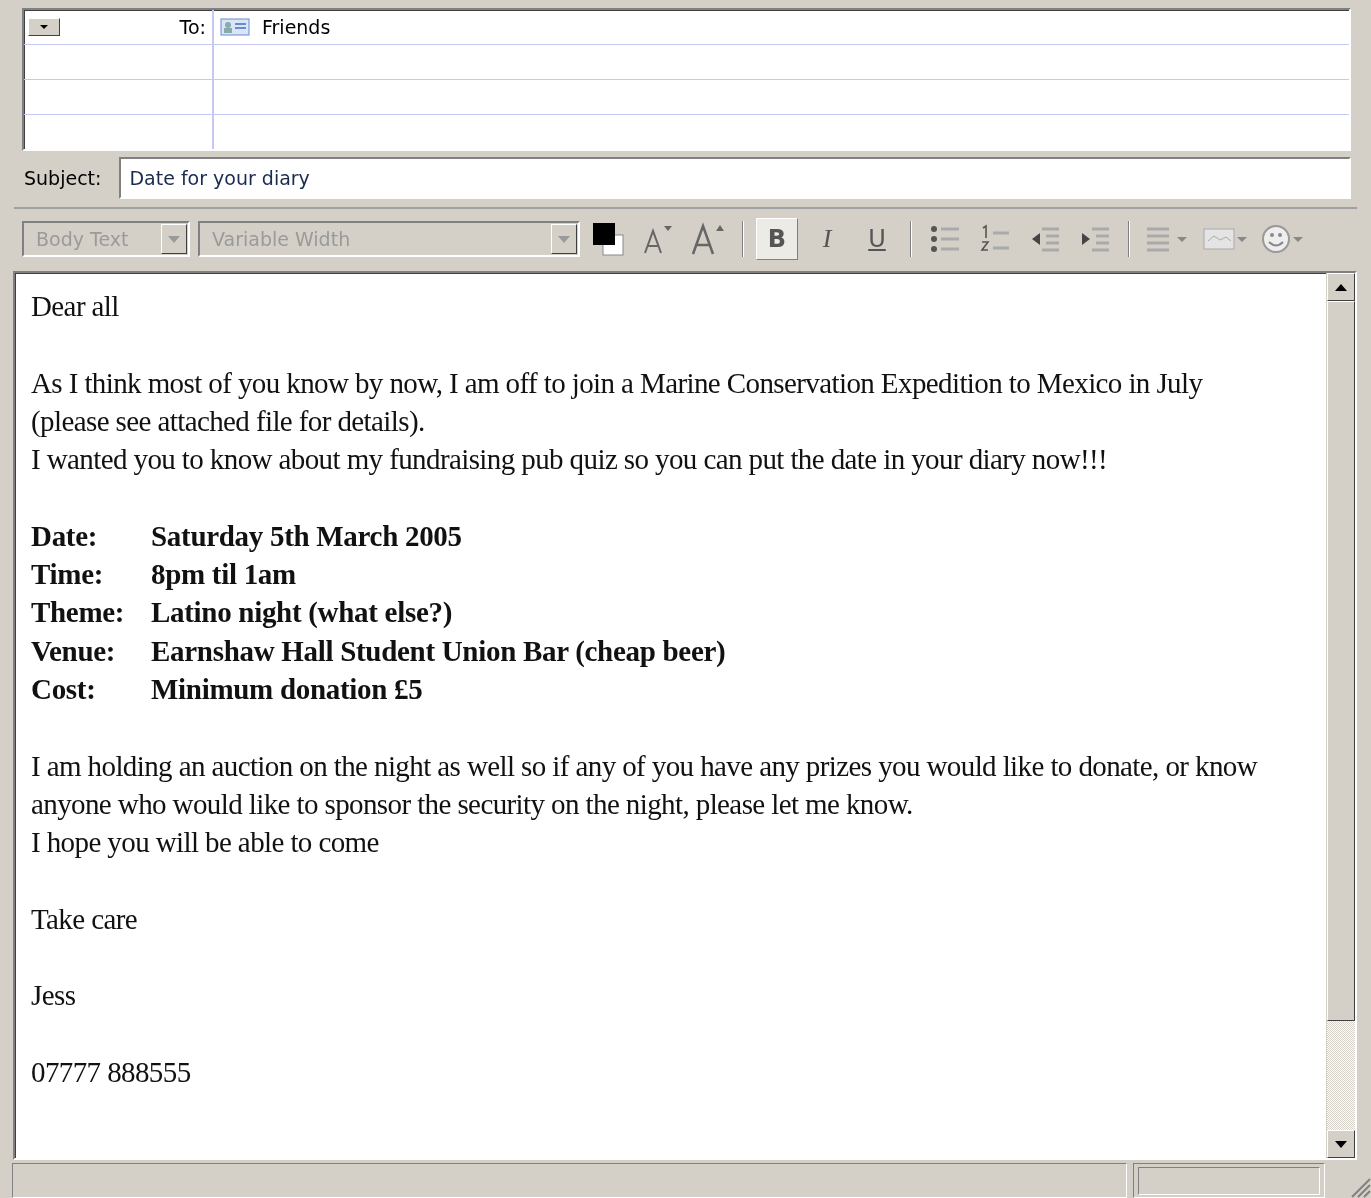  What do you see at coordinates (827, 239) in the screenshot?
I see `italic-button: I` at bounding box center [827, 239].